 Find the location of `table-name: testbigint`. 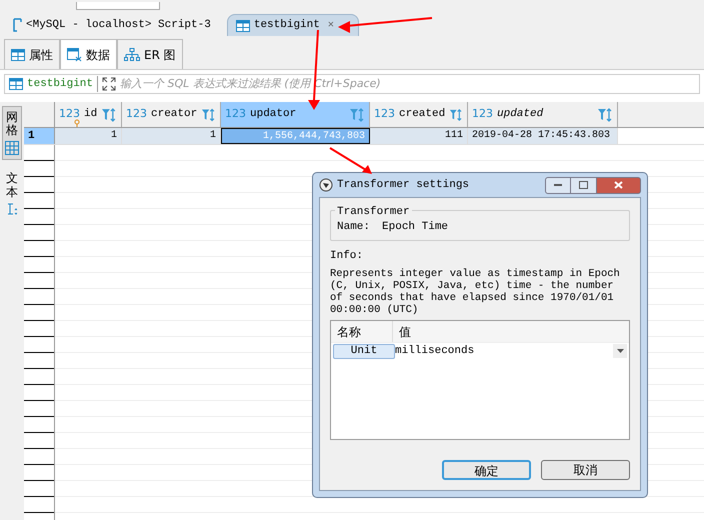

table-name: testbigint is located at coordinates (62, 84).